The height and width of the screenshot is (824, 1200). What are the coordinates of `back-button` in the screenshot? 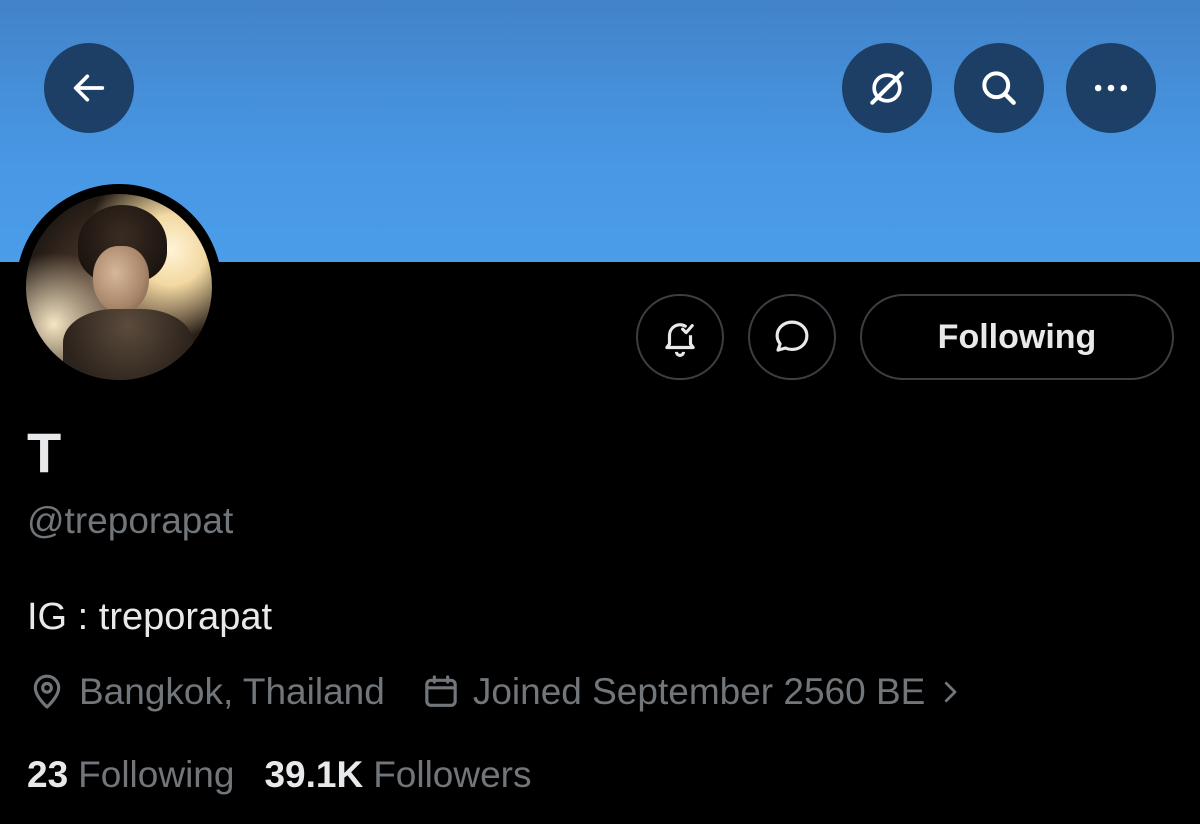 It's located at (89, 88).